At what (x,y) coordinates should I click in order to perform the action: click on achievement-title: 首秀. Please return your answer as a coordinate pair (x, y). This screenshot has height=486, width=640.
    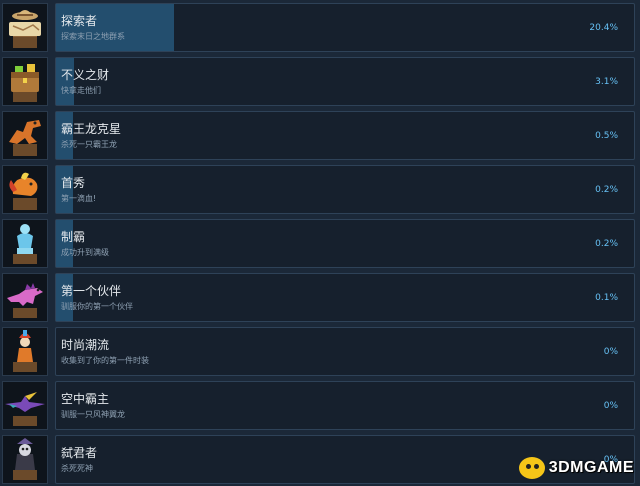
    Looking at the image, I should click on (73, 183).